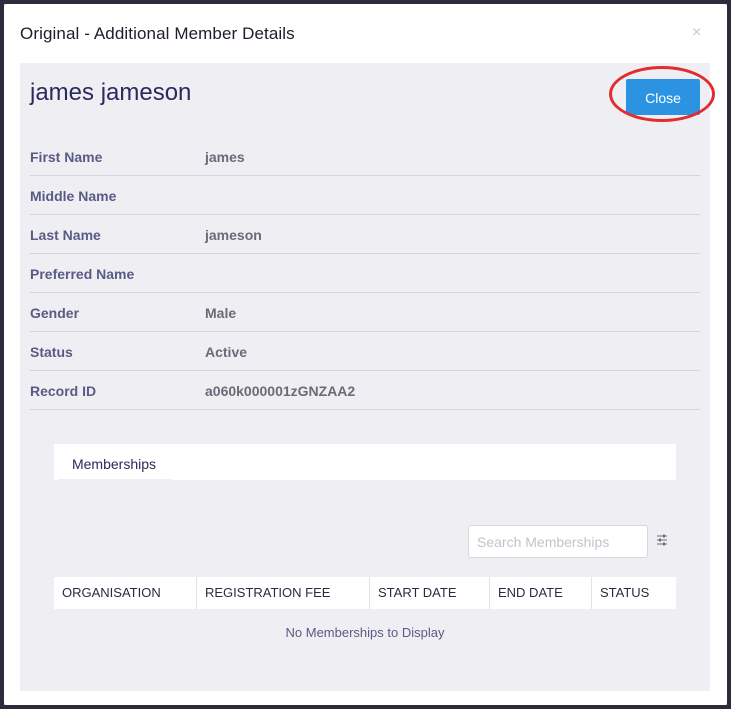 This screenshot has width=731, height=709. What do you see at coordinates (226, 352) in the screenshot?
I see `field-value: Active` at bounding box center [226, 352].